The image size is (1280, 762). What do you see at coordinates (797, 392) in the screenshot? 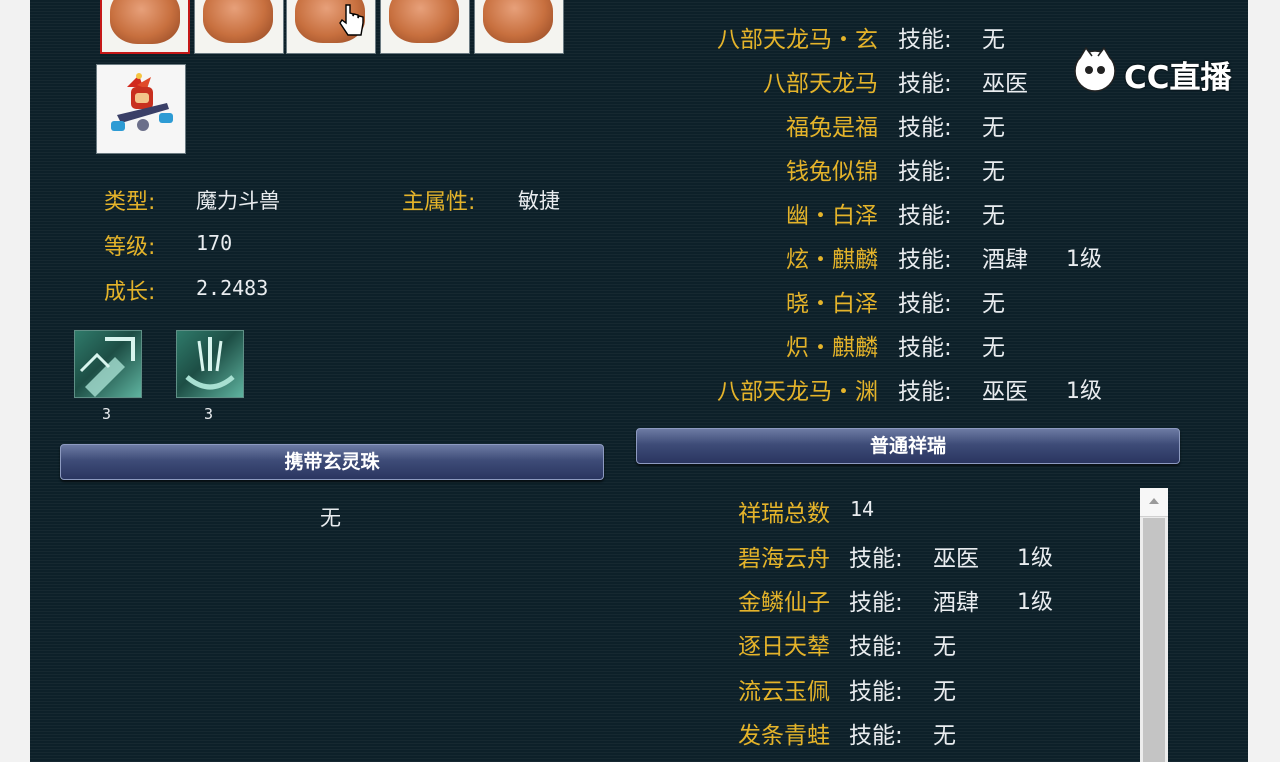
I see `mount-name: 八部天龙马・渊` at bounding box center [797, 392].